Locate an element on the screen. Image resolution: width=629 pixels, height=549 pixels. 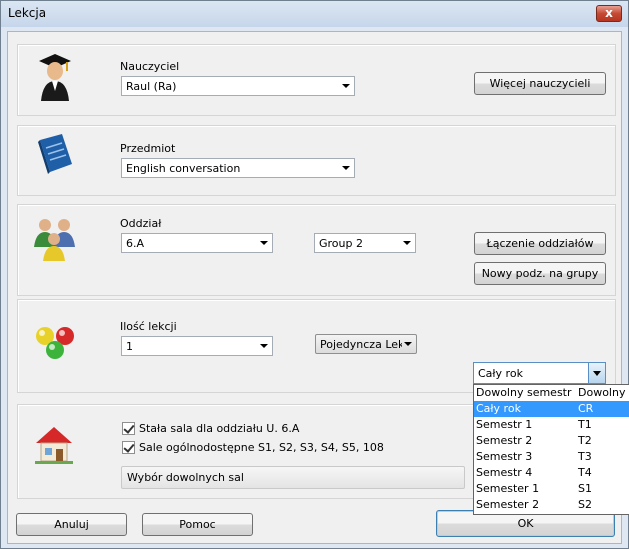
subject-label: Przedmiot is located at coordinates (148, 148).